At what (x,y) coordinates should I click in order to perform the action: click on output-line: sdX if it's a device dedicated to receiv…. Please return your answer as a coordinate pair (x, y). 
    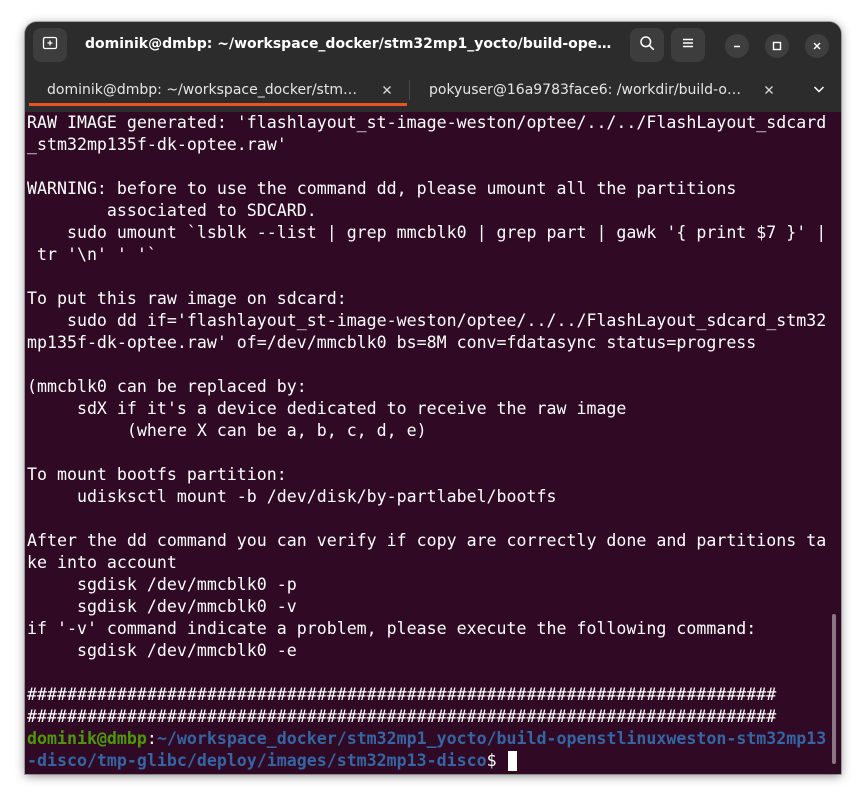
    Looking at the image, I should click on (327, 408).